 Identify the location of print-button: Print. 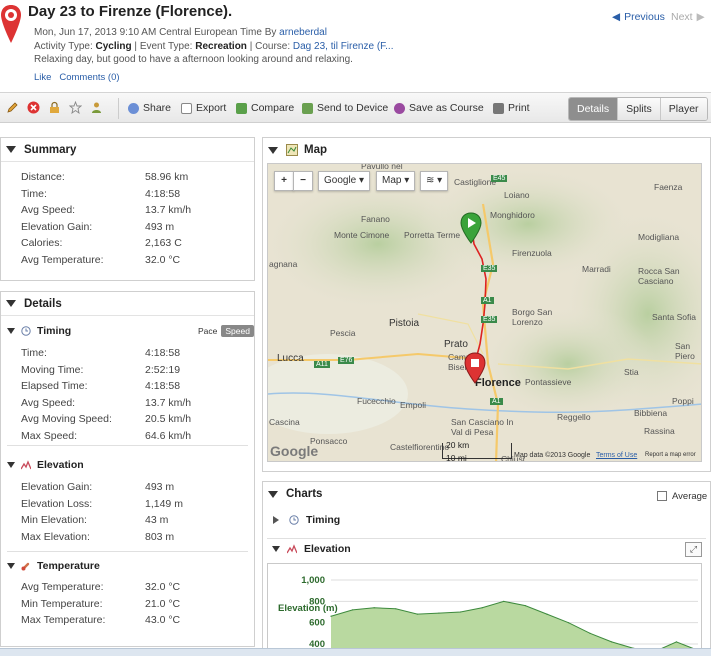
(511, 108).